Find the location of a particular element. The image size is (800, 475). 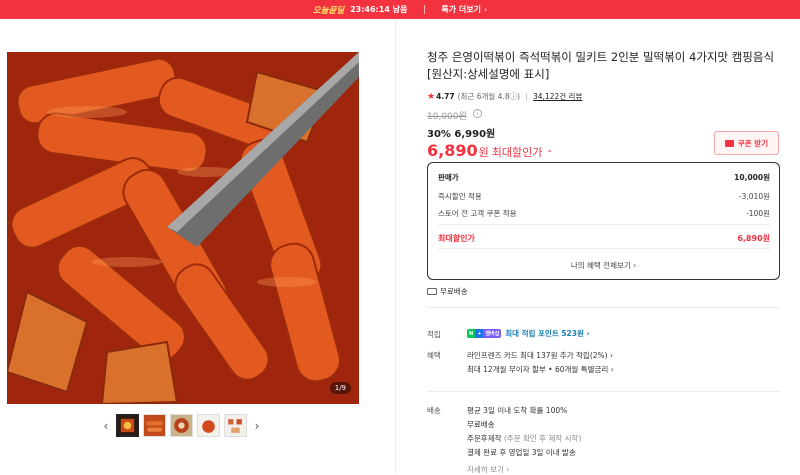

membership-icon: 멤버십 is located at coordinates (492, 333).